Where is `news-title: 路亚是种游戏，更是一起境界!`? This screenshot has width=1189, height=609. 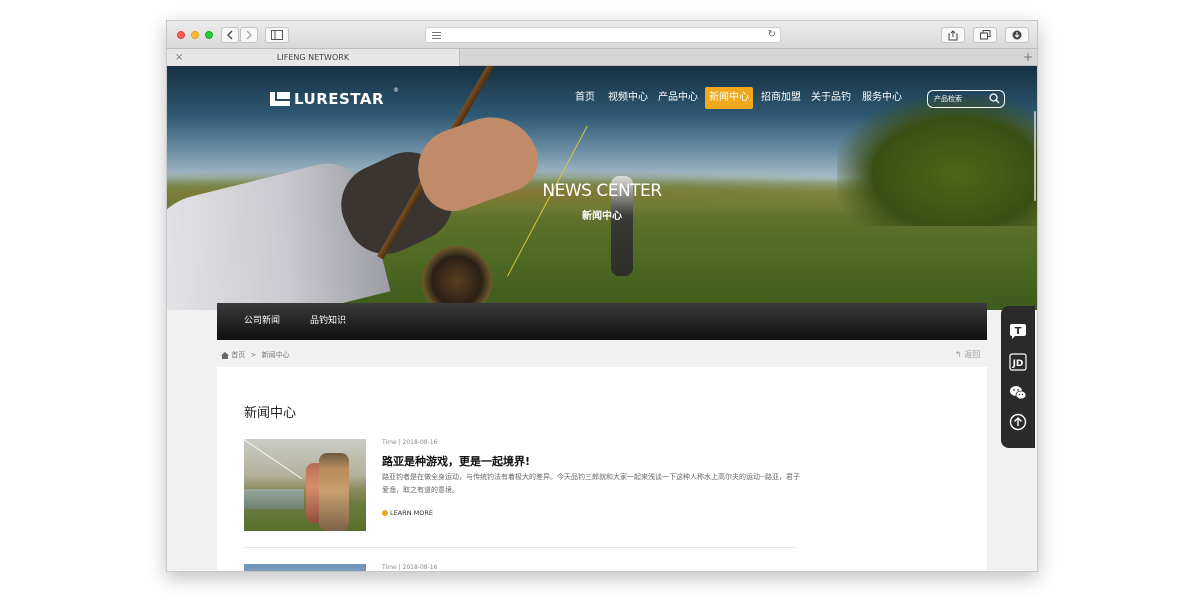 news-title: 路亚是种游戏，更是一起境界! is located at coordinates (456, 461).